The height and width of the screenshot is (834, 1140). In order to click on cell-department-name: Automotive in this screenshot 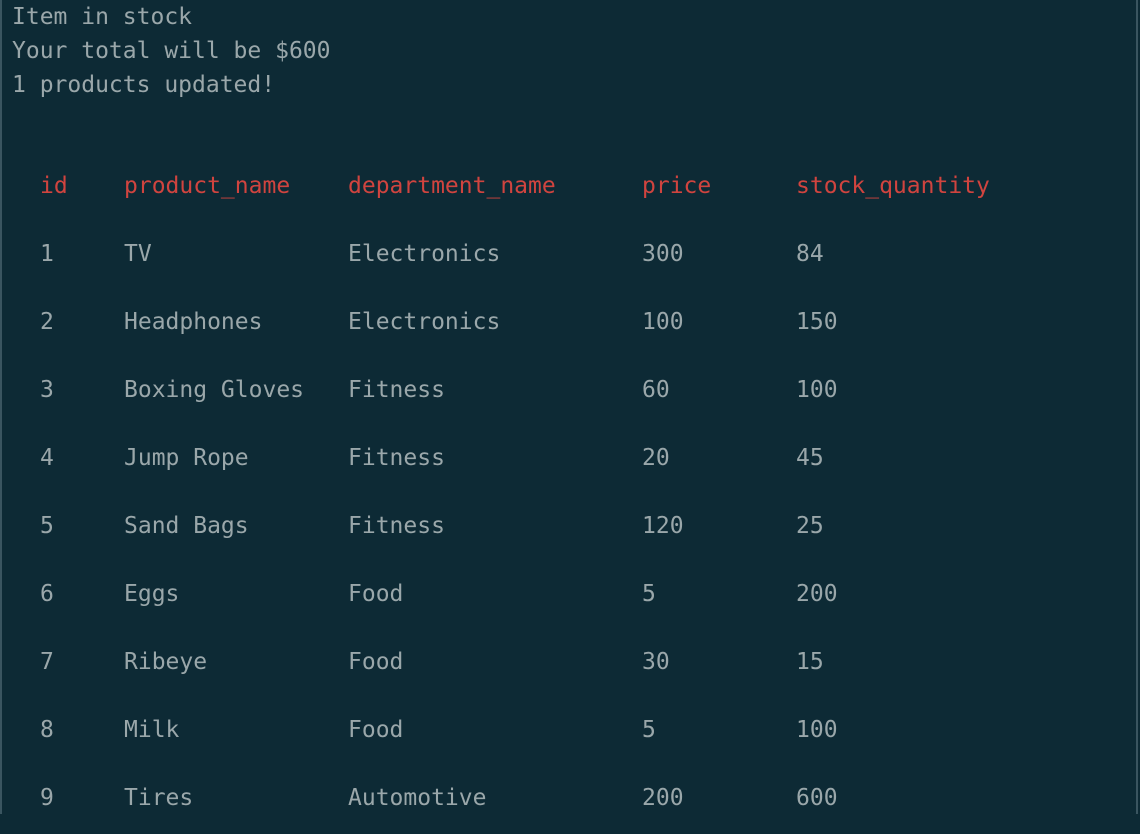, I will do `click(417, 798)`.